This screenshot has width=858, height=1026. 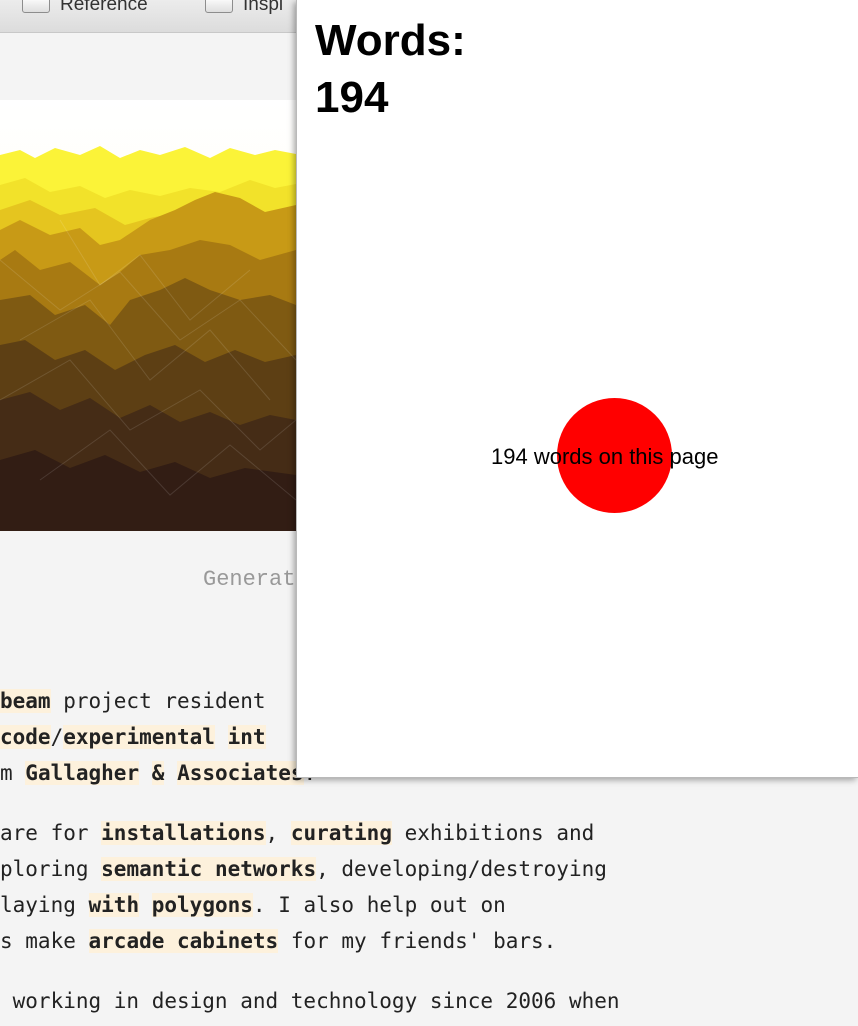 I want to click on text-run: laying, so click(x=44, y=905).